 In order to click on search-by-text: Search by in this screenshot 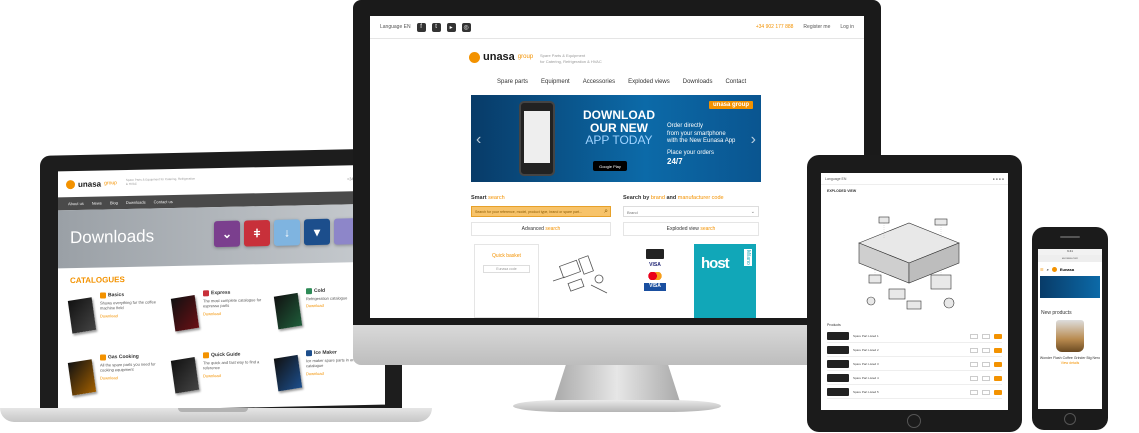, I will do `click(636, 198)`.